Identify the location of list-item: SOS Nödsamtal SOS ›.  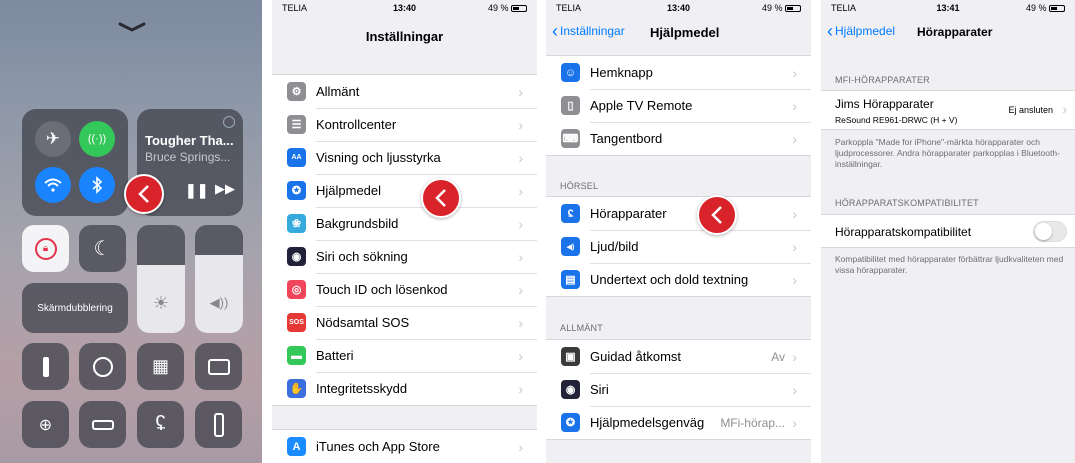
(404, 322).